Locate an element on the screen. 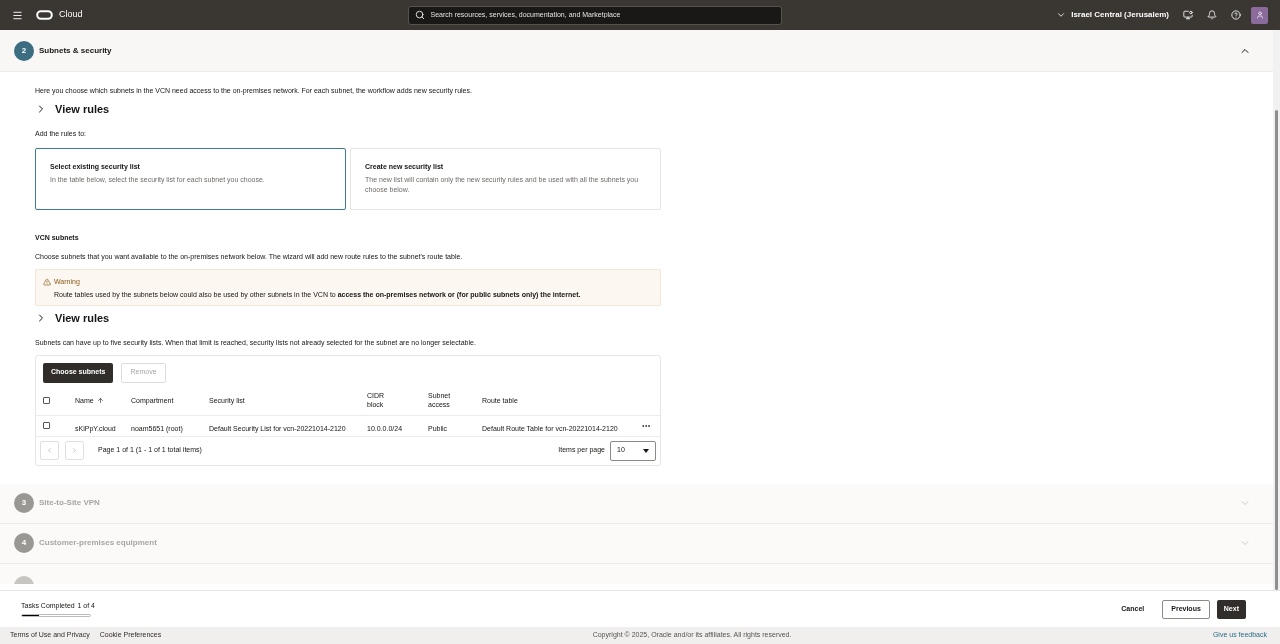  app-title: Cloud is located at coordinates (71, 15).